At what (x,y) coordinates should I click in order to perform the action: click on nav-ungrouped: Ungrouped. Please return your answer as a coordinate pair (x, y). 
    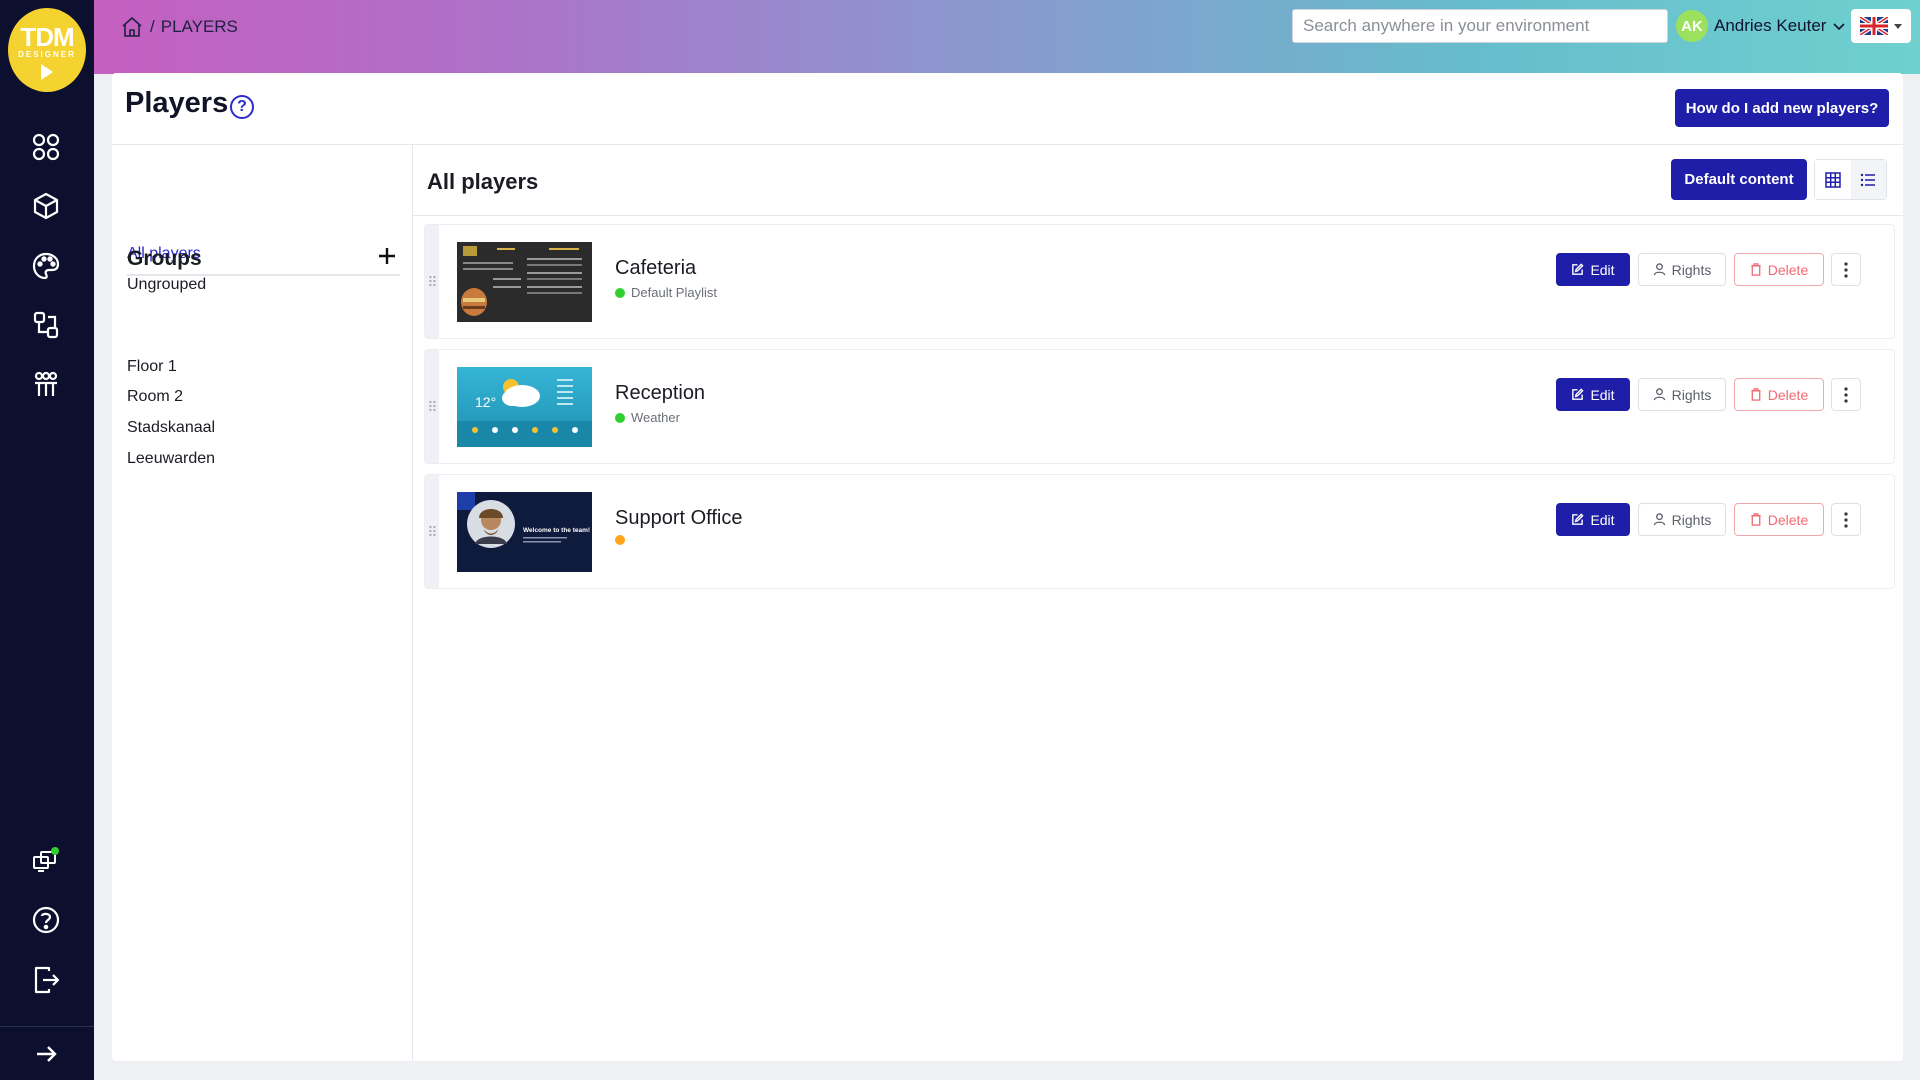
    Looking at the image, I should click on (166, 285).